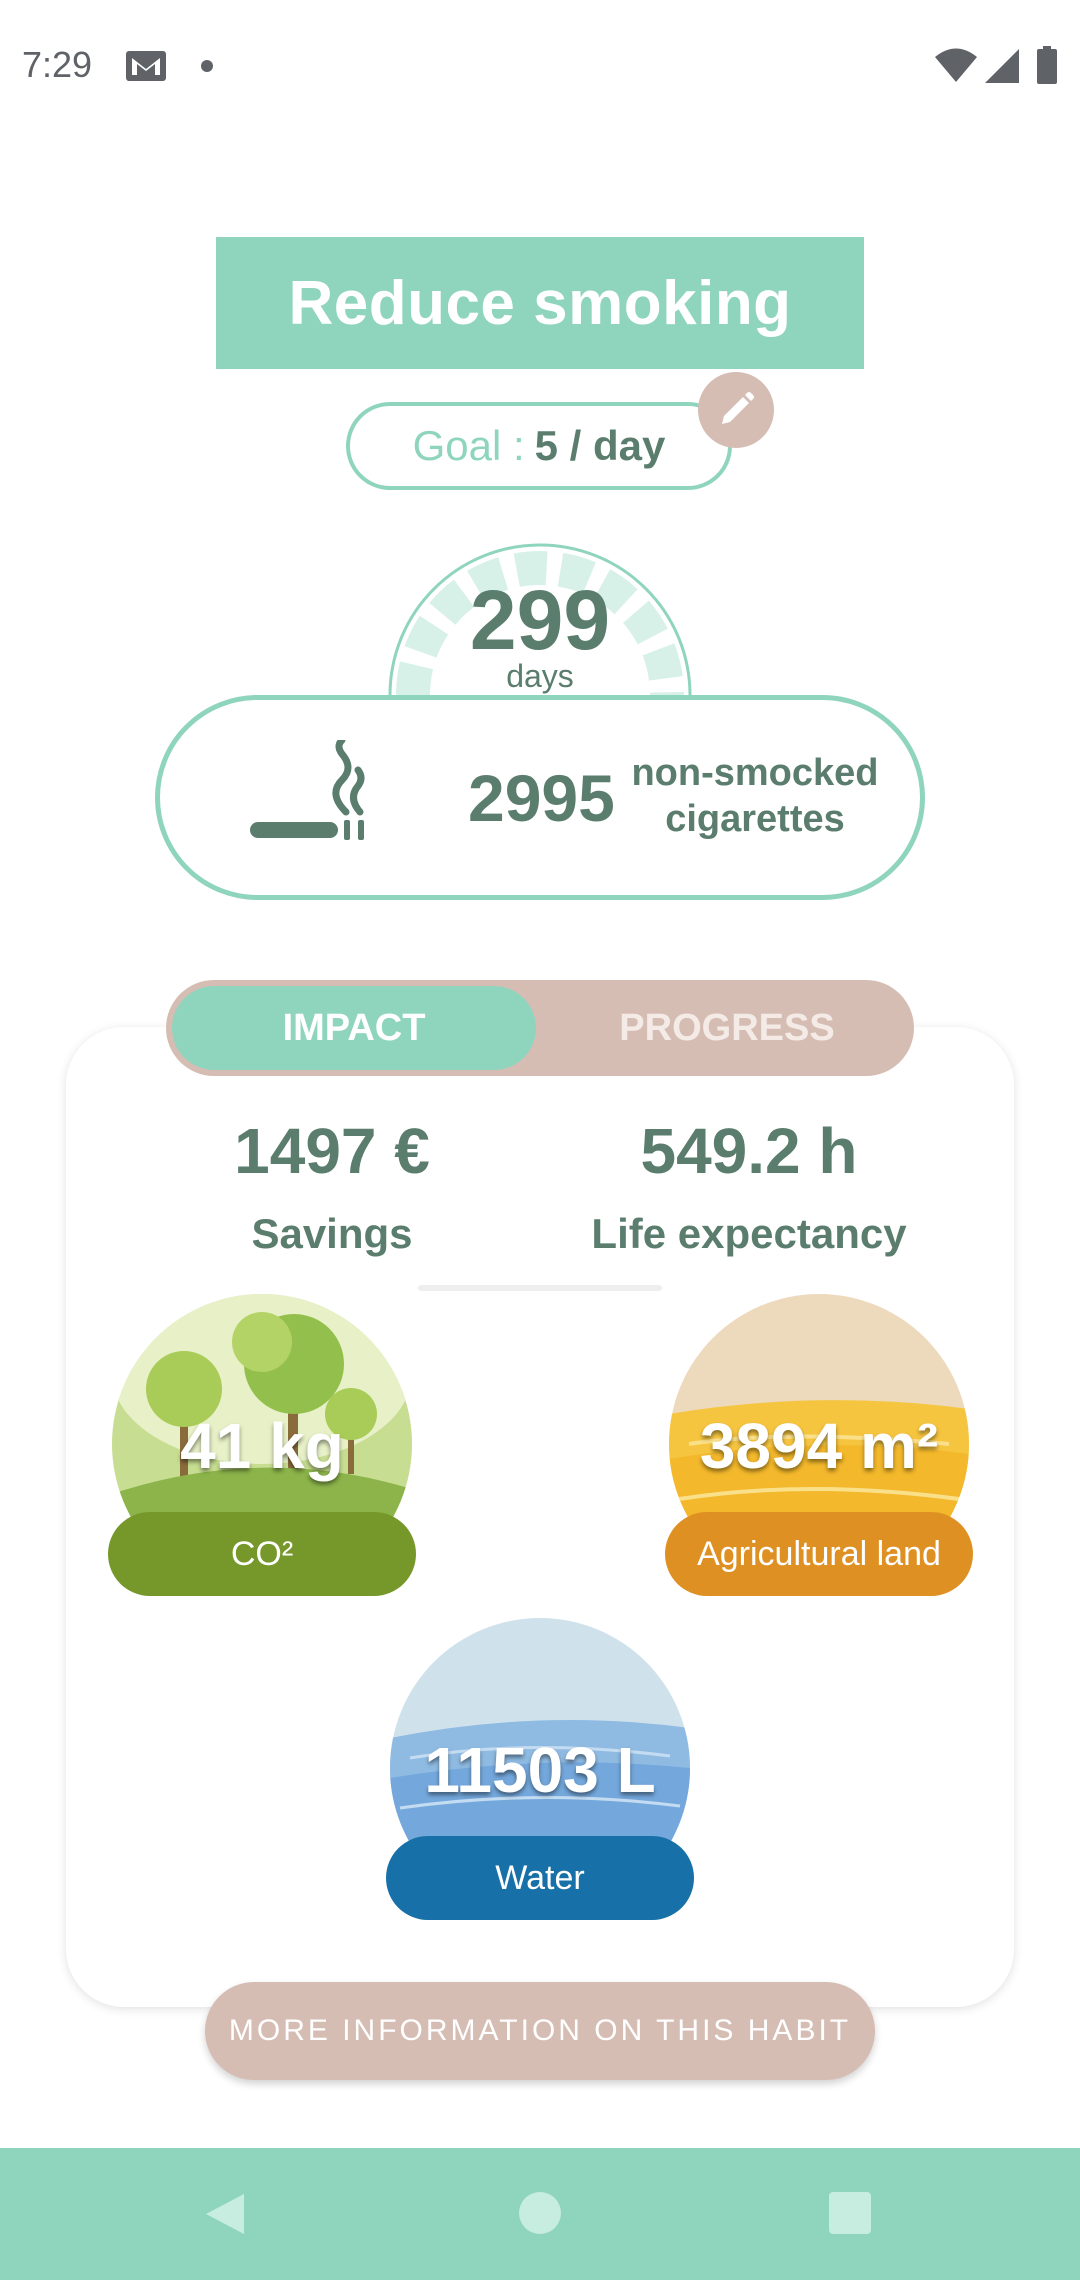  What do you see at coordinates (1047, 65) in the screenshot?
I see `battery-icon` at bounding box center [1047, 65].